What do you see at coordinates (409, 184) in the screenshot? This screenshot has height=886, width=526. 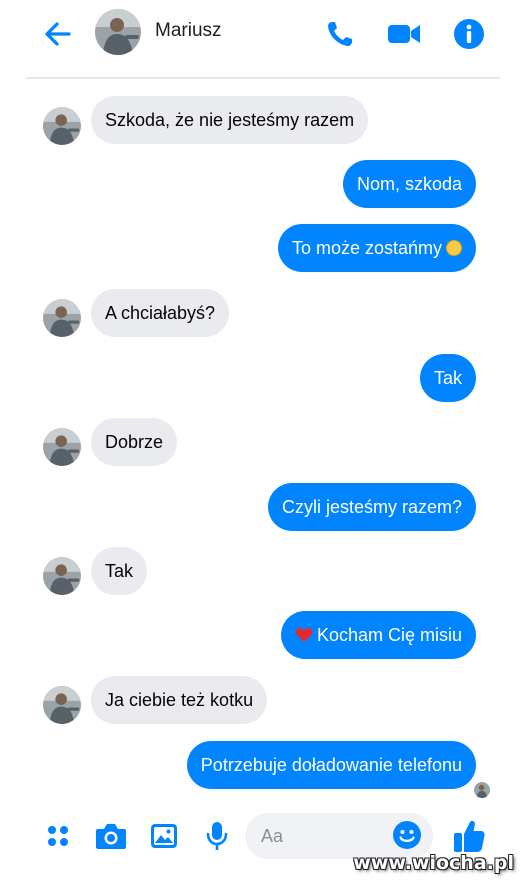 I see `message-outgoing: Nom, szkoda` at bounding box center [409, 184].